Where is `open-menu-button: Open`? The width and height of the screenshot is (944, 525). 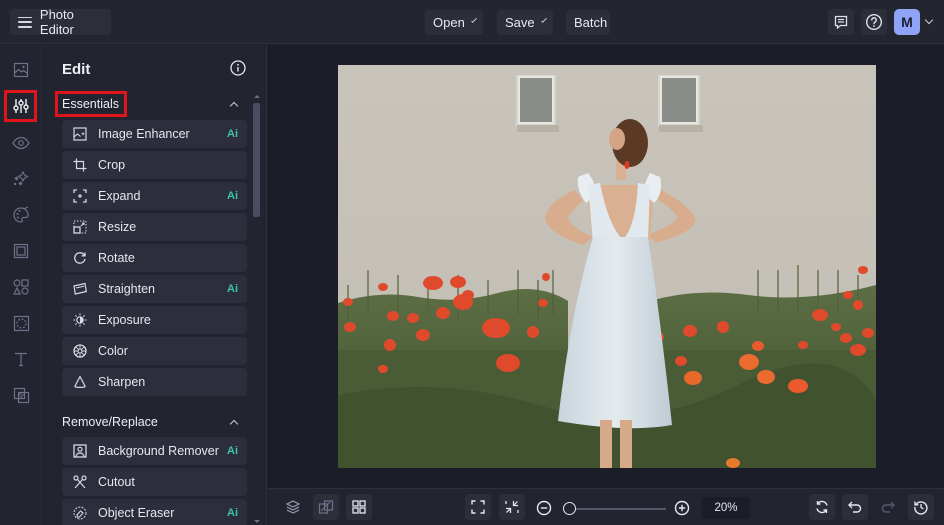
open-menu-button: Open is located at coordinates (454, 22).